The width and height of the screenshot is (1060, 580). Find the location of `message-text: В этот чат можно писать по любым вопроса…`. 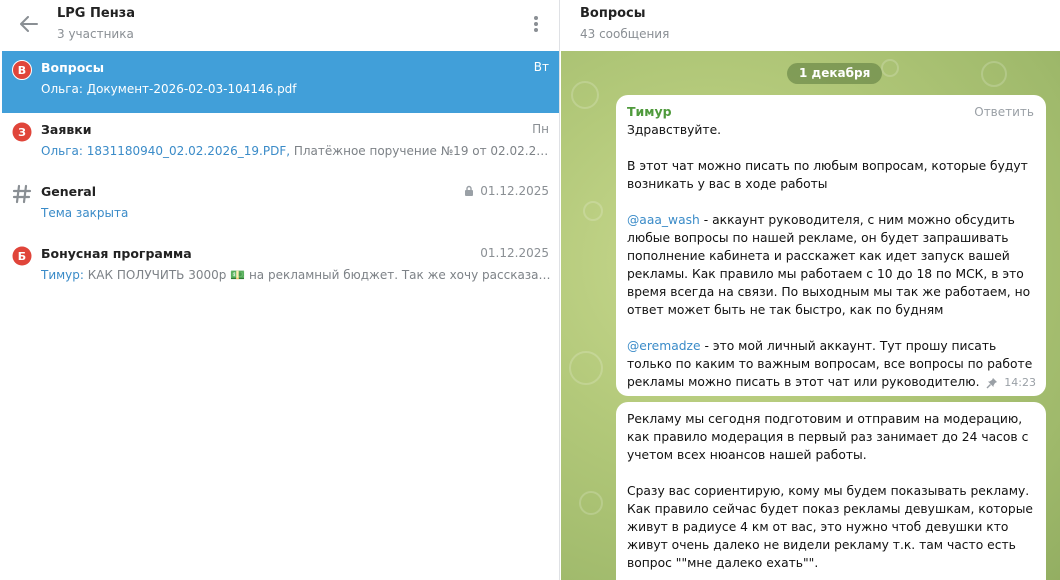

message-text: В этот чат можно писать по любым вопроса… is located at coordinates (827, 175).